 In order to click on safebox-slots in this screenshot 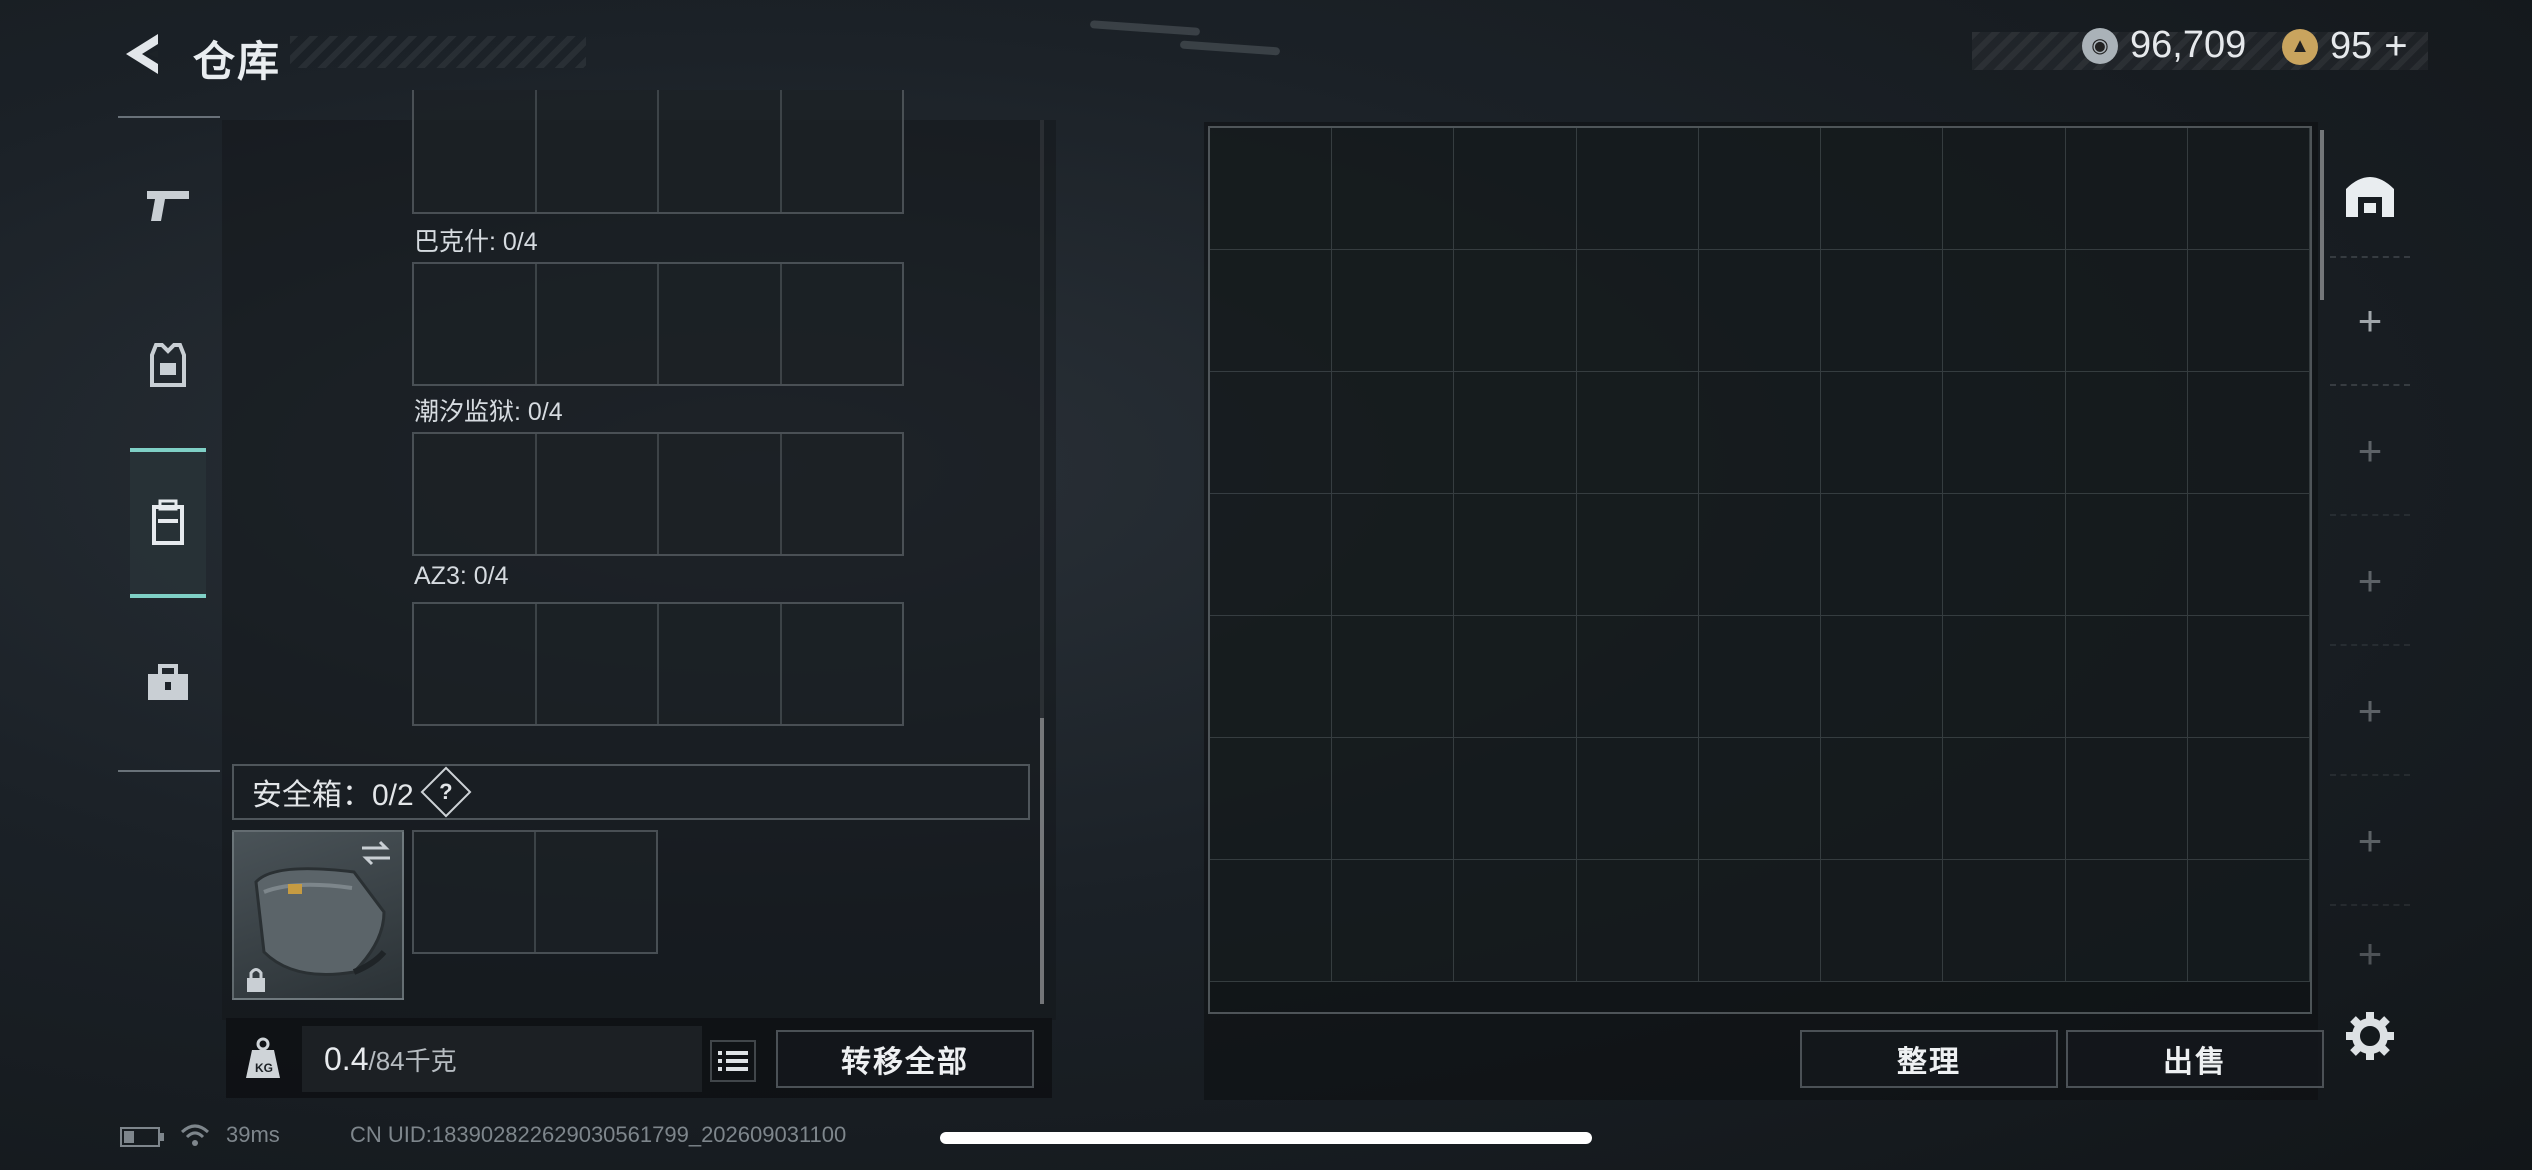, I will do `click(535, 892)`.